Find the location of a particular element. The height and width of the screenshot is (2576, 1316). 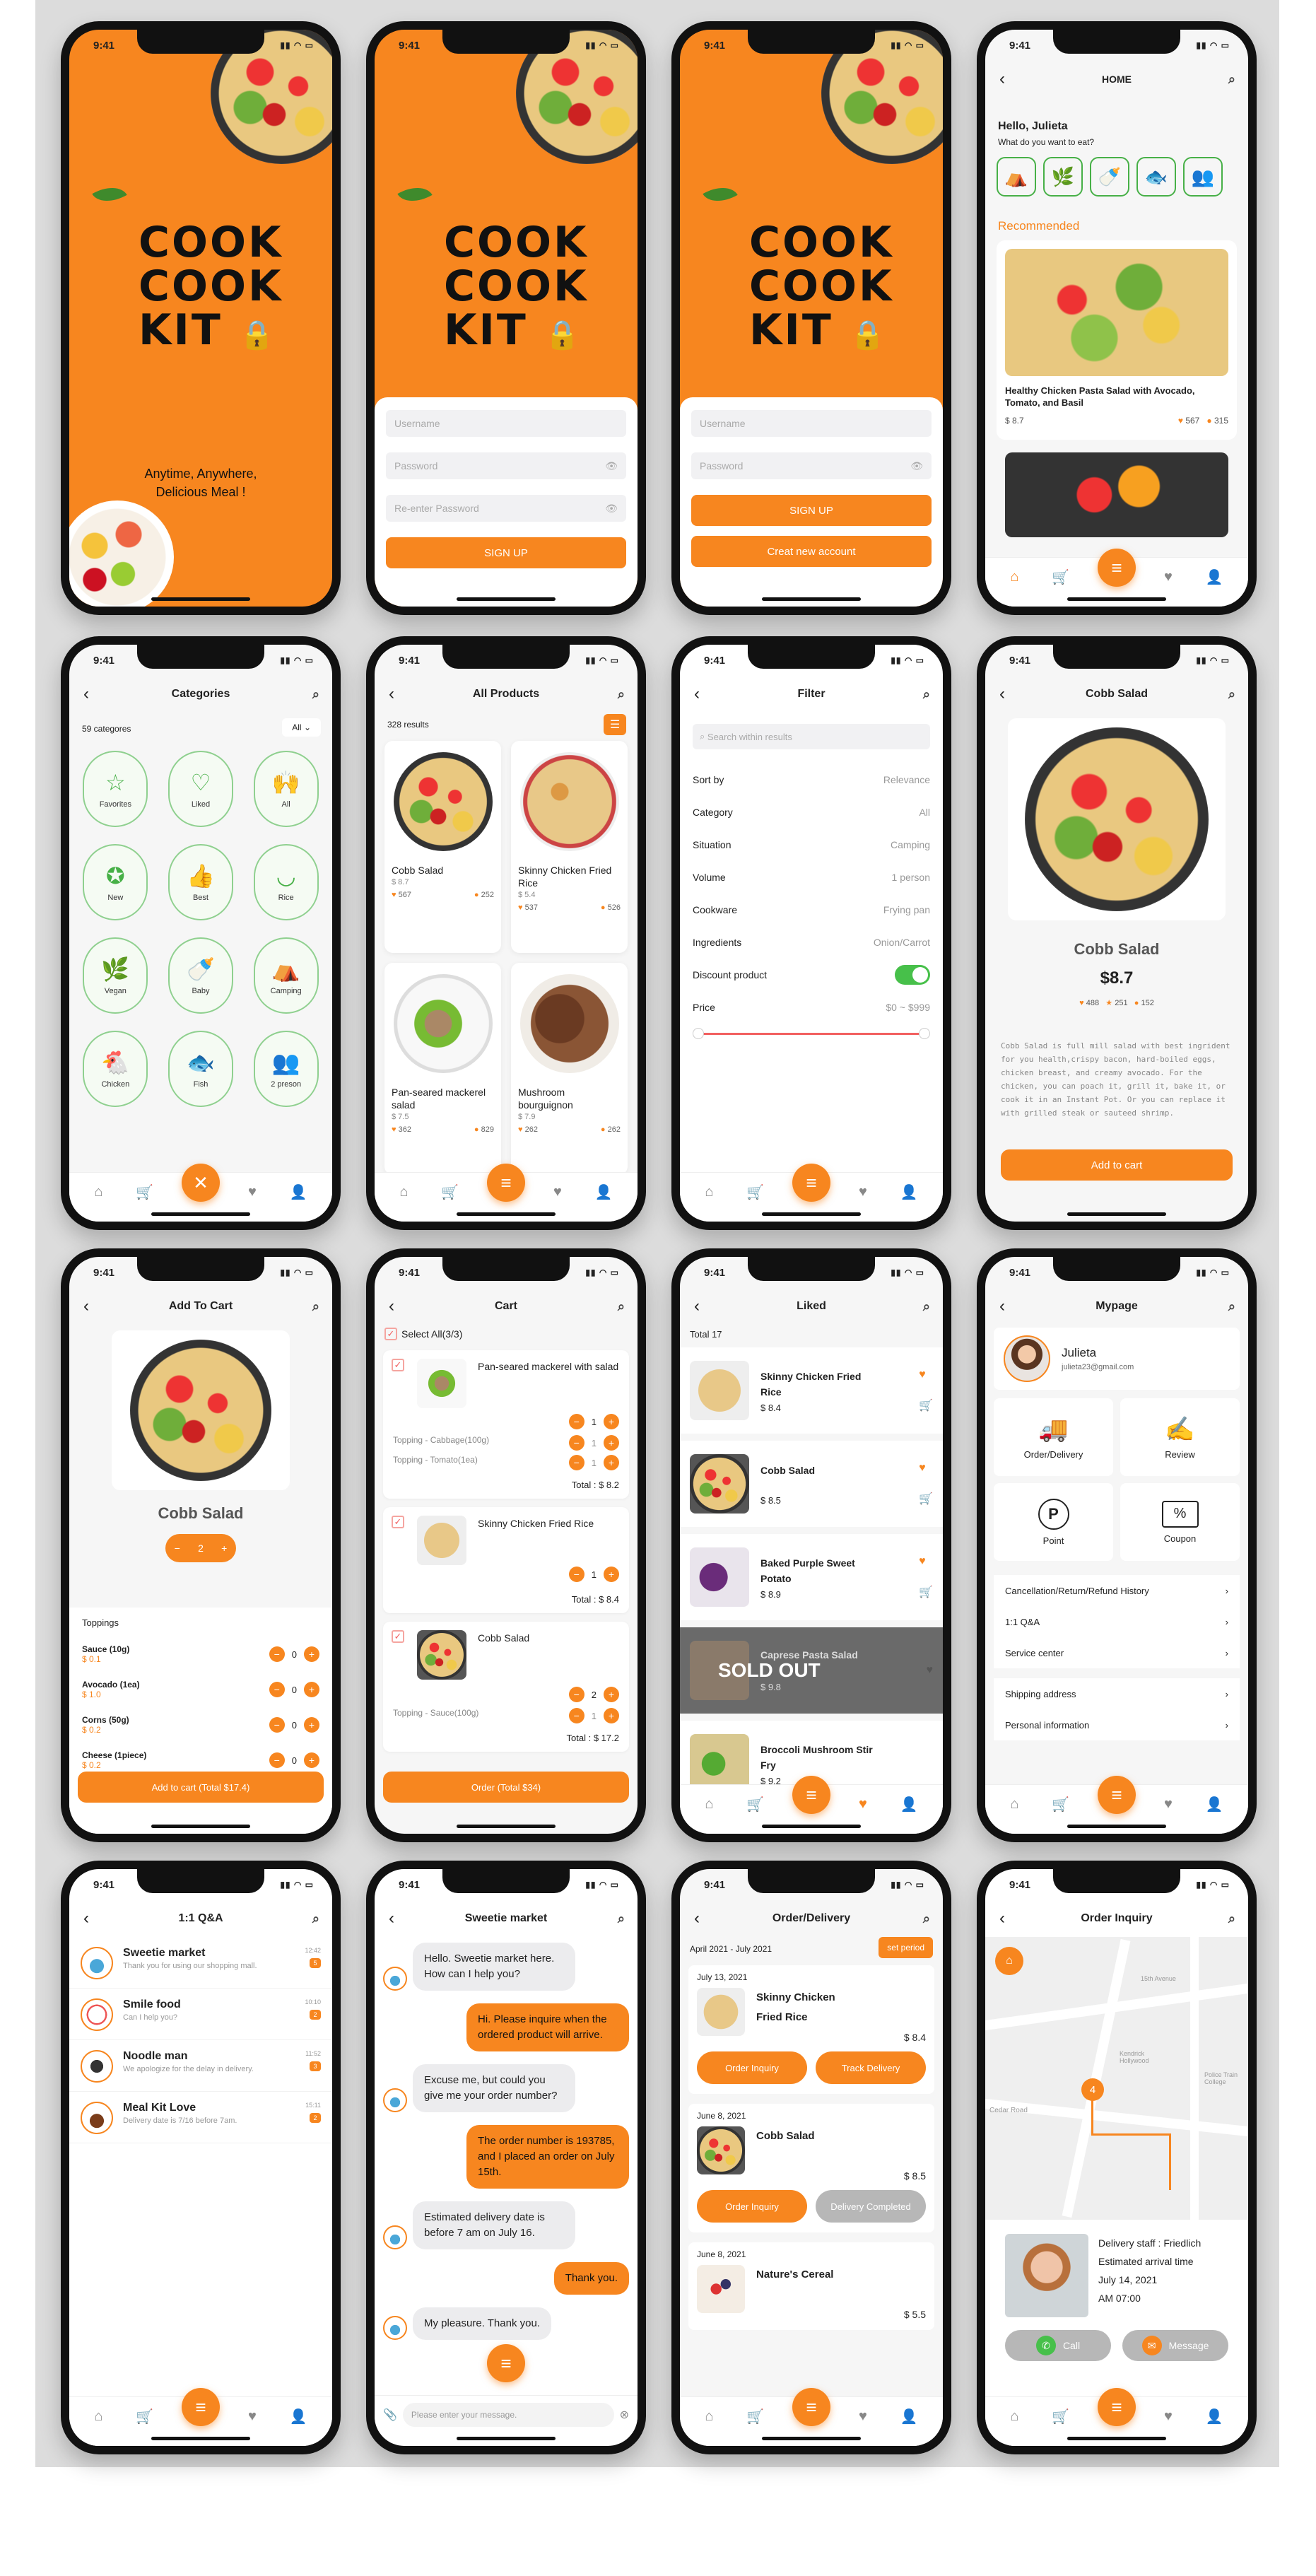

category-baby: 🍼 Baby is located at coordinates (201, 976).